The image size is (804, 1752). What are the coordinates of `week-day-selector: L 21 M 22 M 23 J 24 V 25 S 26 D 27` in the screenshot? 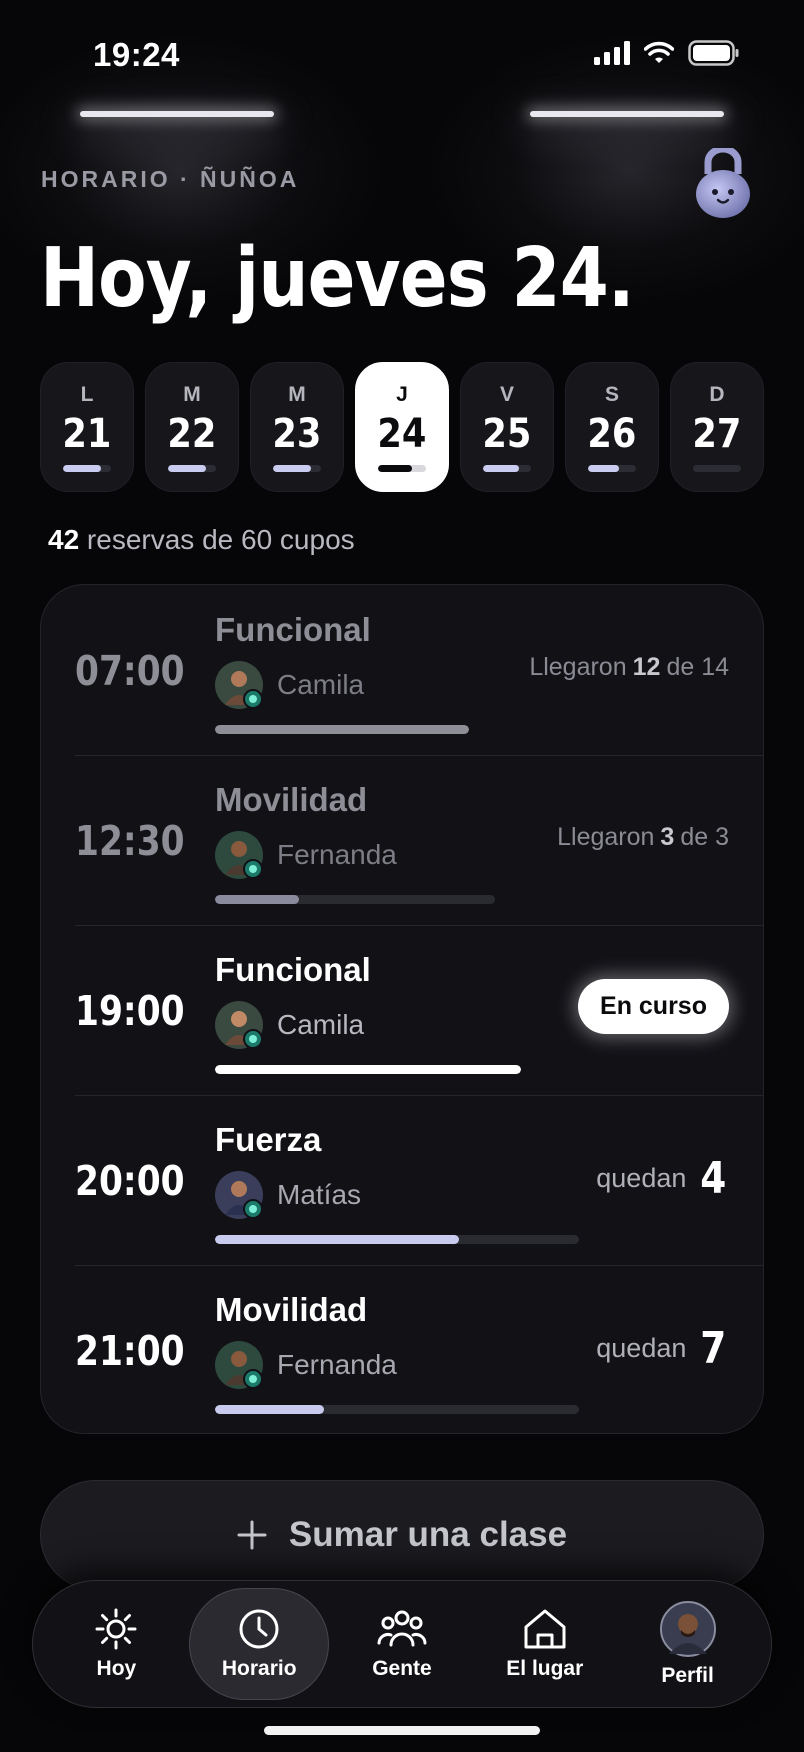 It's located at (402, 427).